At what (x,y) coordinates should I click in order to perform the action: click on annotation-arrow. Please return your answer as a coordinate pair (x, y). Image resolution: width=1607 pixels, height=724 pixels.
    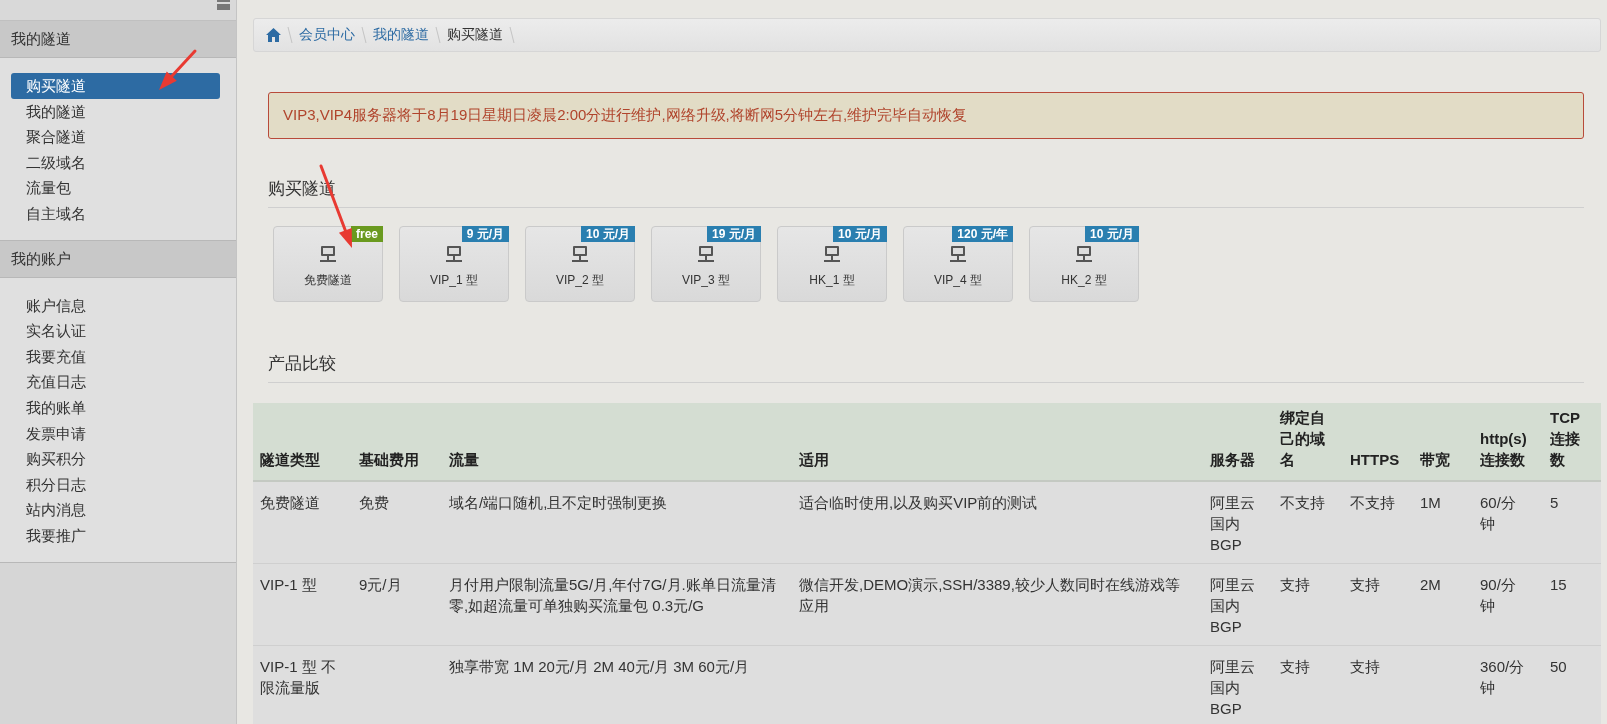
    Looking at the image, I should click on (178, 69).